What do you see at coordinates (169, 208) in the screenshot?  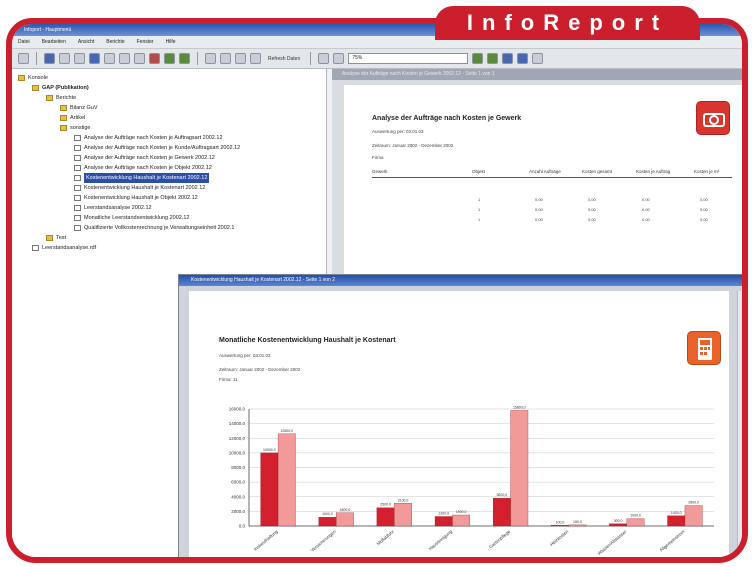 I see `tree-item: Leerstandsanalyse 2002.12` at bounding box center [169, 208].